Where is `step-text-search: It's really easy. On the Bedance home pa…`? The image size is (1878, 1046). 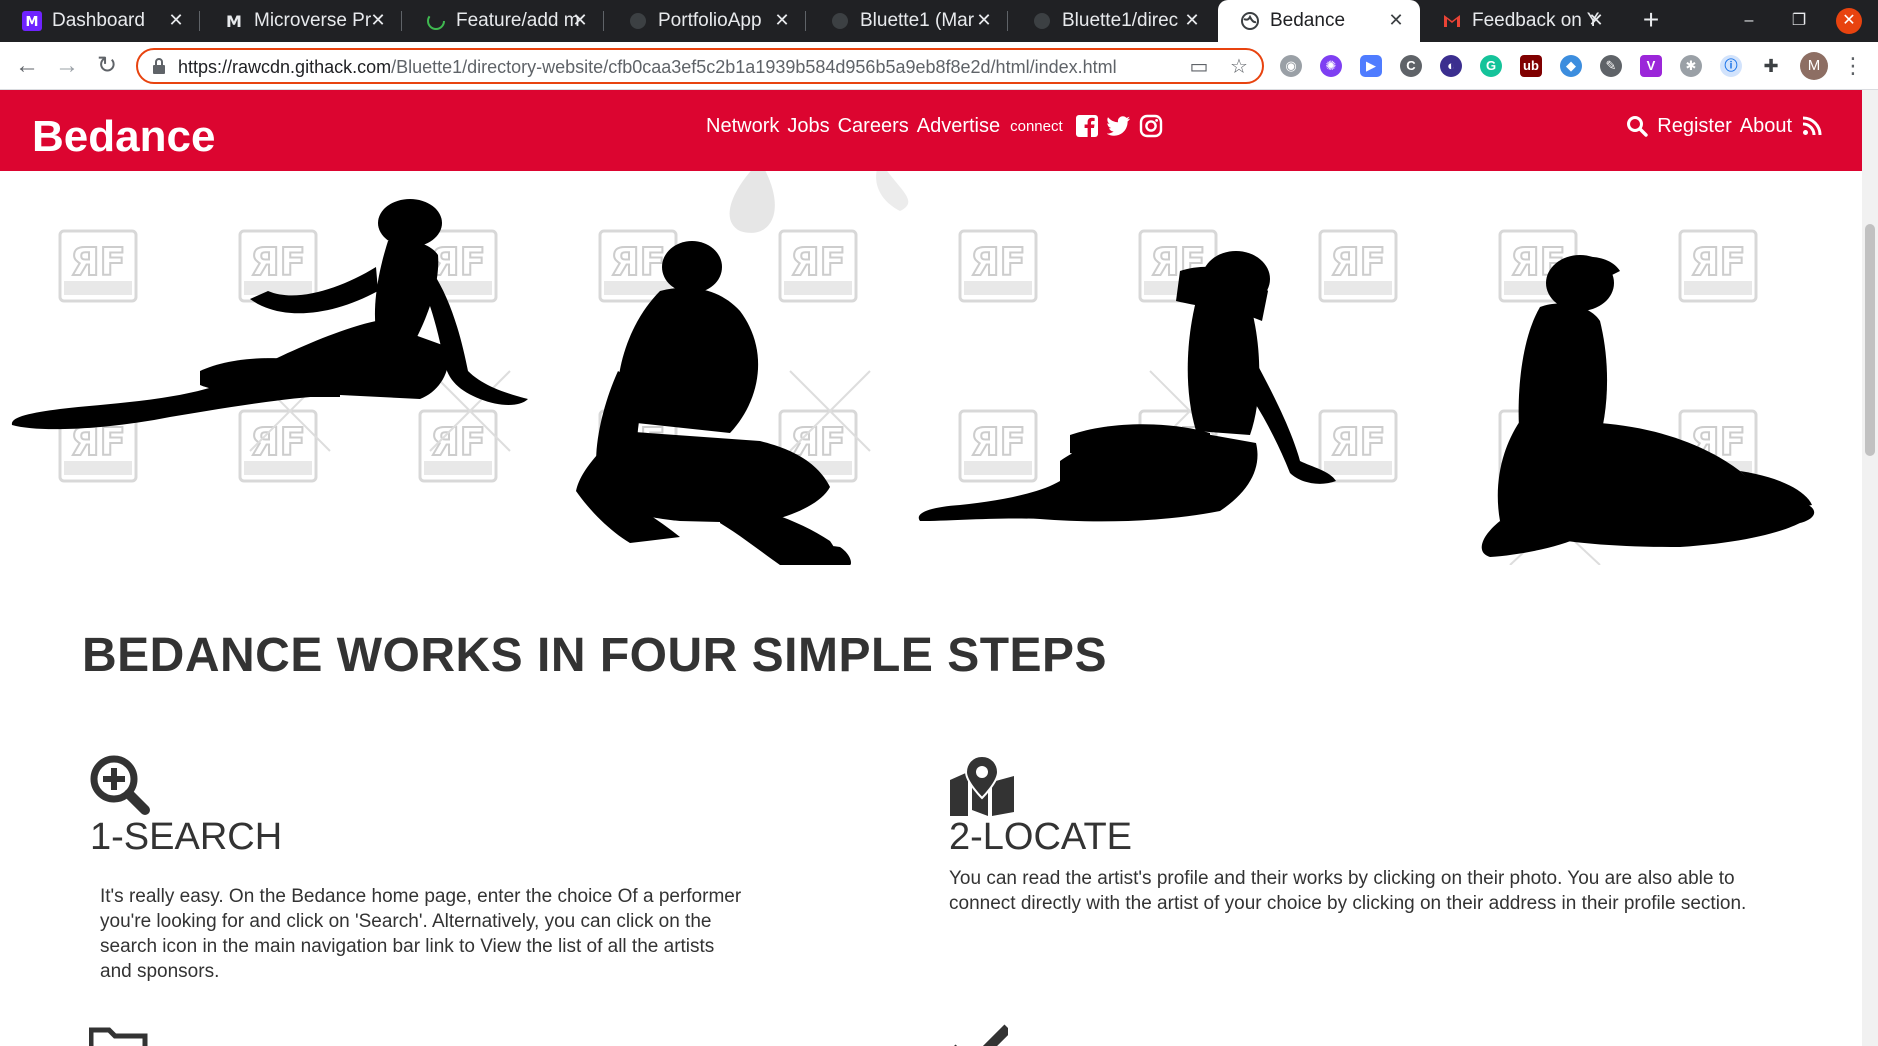
step-text-search: It's really easy. On the Bedance home pa… is located at coordinates (421, 934).